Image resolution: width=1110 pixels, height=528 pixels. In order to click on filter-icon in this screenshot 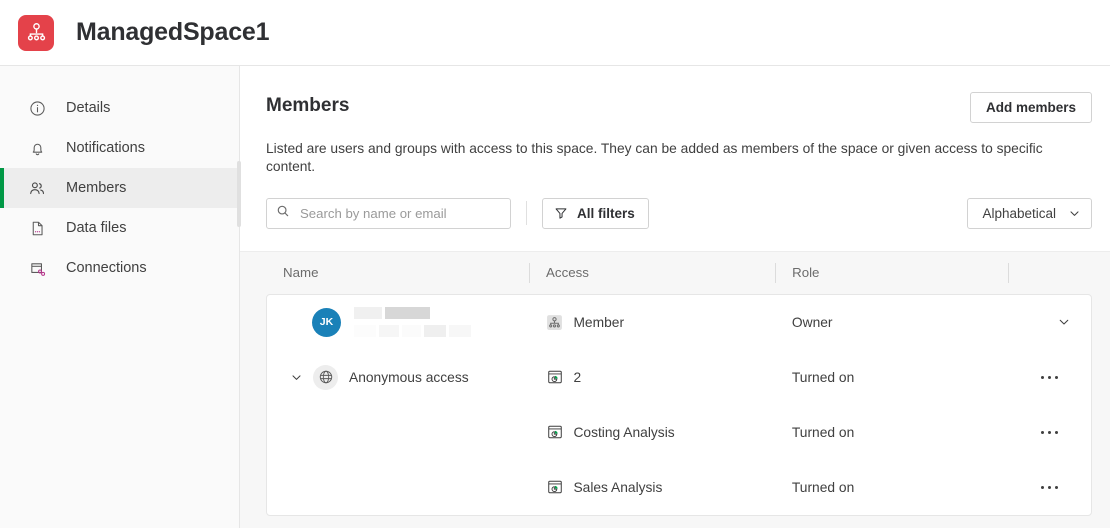, I will do `click(561, 213)`.